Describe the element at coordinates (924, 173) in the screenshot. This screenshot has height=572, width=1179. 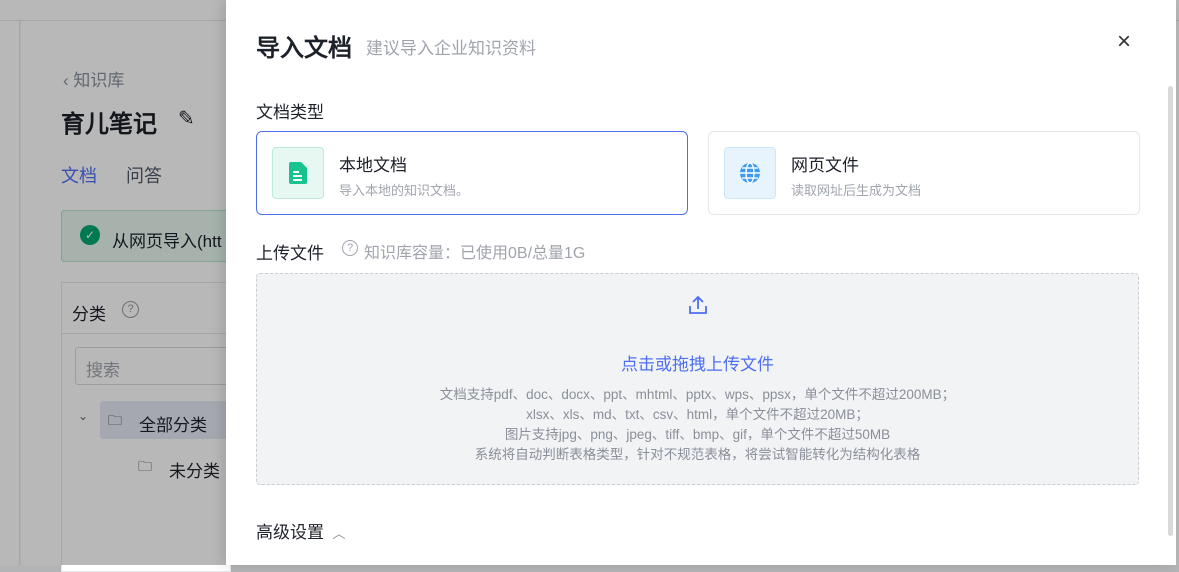
I see `type-card-web: 网页文件 读取网址后生成为文档` at that location.